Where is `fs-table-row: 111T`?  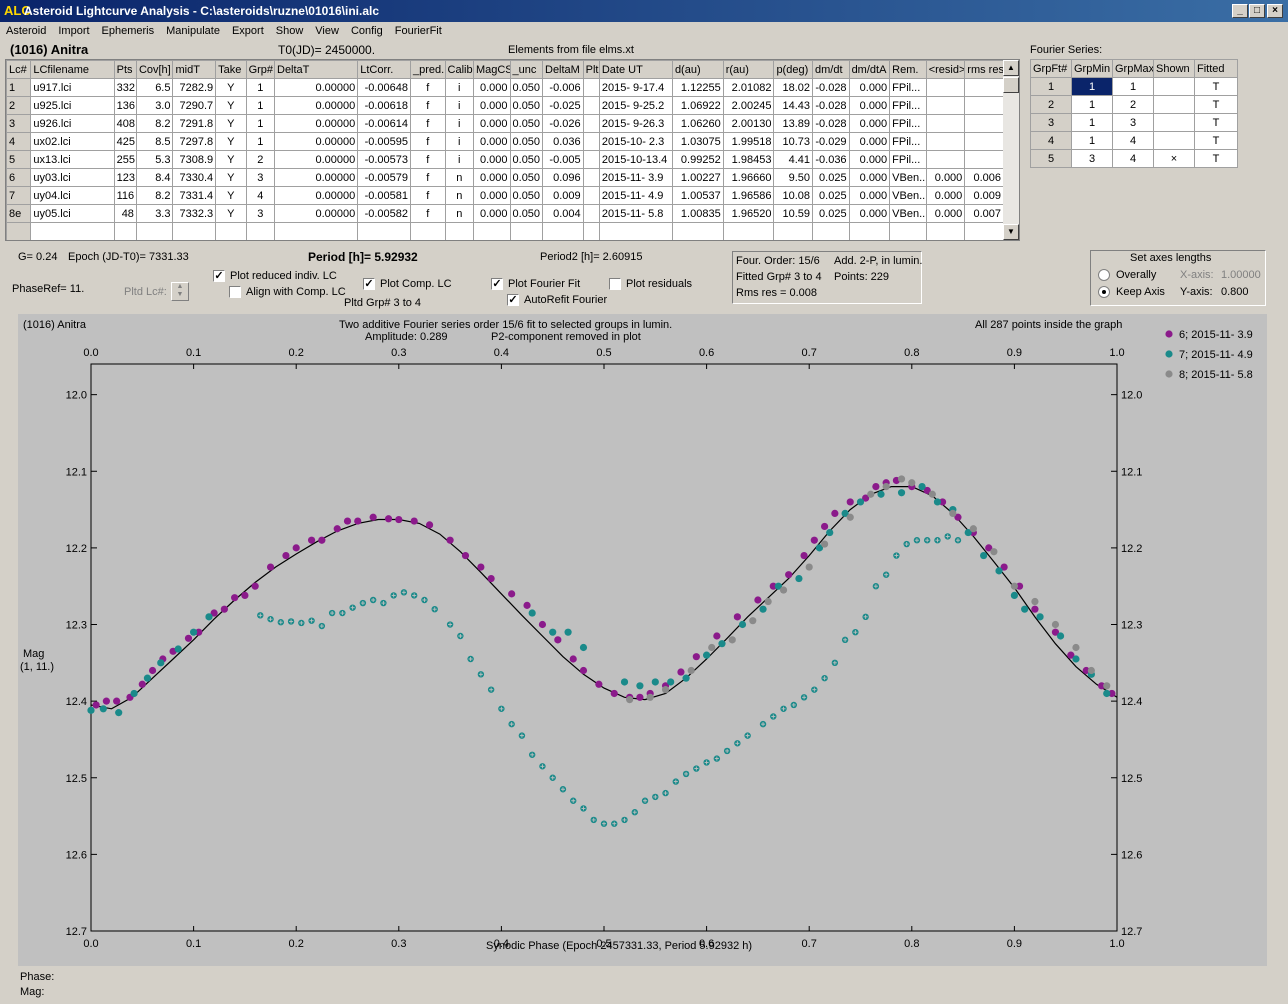 fs-table-row: 111T is located at coordinates (1134, 86).